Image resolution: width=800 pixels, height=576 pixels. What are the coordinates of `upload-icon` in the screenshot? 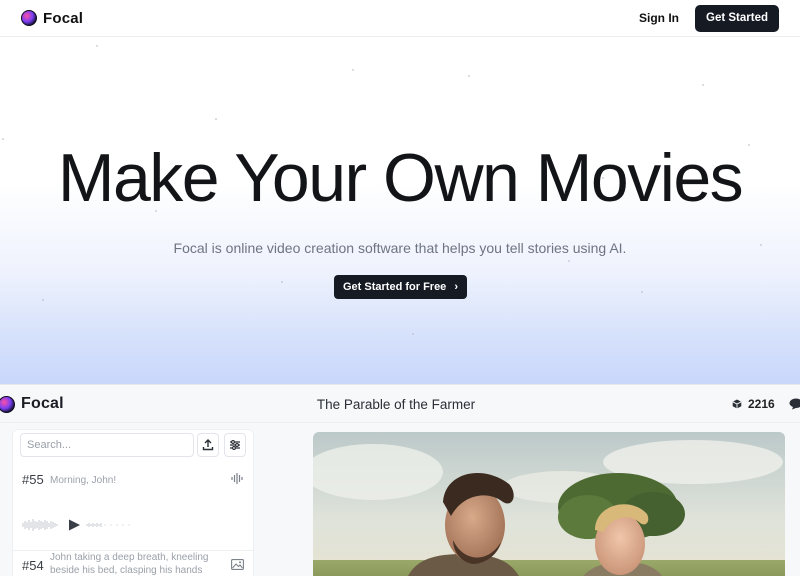 It's located at (208, 445).